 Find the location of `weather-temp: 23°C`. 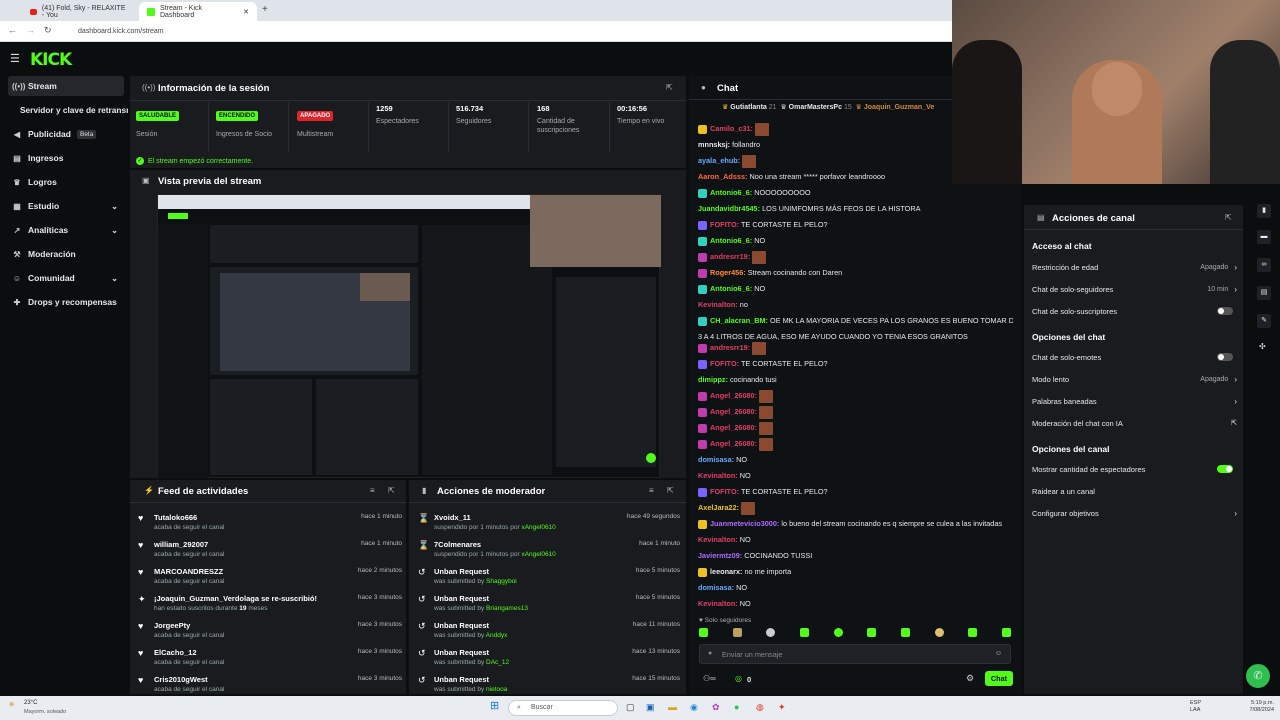

weather-temp: 23°C is located at coordinates (30, 703).